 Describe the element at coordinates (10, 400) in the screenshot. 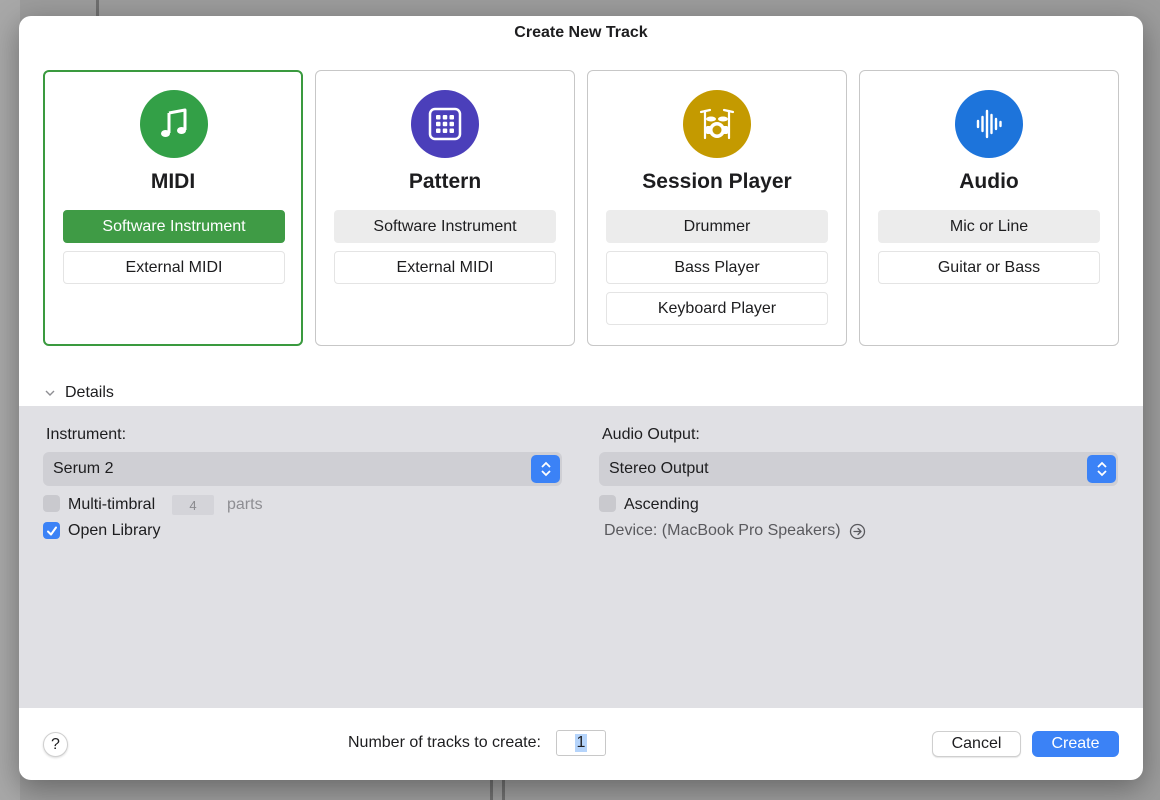

I see `background-sidebar` at that location.